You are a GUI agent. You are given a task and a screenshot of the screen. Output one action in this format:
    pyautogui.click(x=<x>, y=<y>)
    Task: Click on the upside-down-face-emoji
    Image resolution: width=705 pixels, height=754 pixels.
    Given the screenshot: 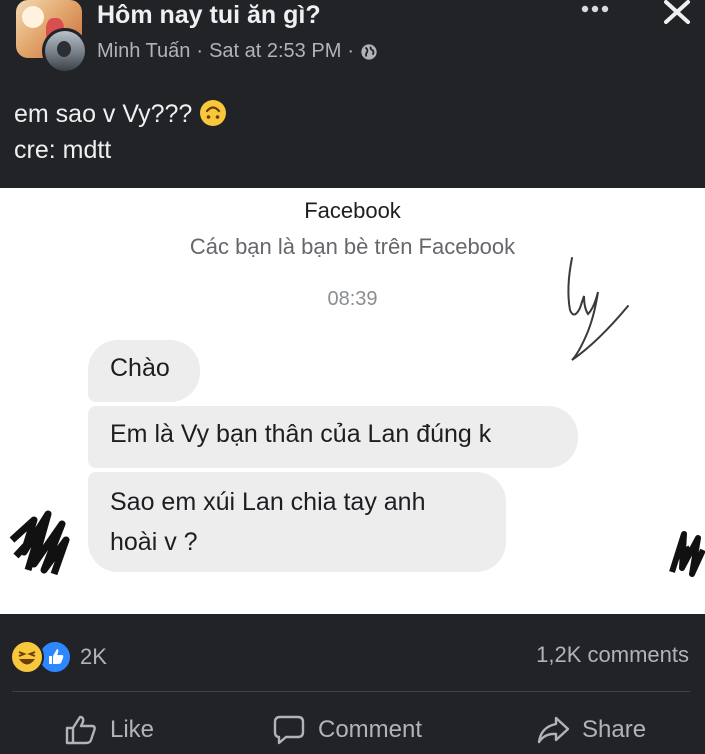 What is the action you would take?
    pyautogui.click(x=213, y=113)
    